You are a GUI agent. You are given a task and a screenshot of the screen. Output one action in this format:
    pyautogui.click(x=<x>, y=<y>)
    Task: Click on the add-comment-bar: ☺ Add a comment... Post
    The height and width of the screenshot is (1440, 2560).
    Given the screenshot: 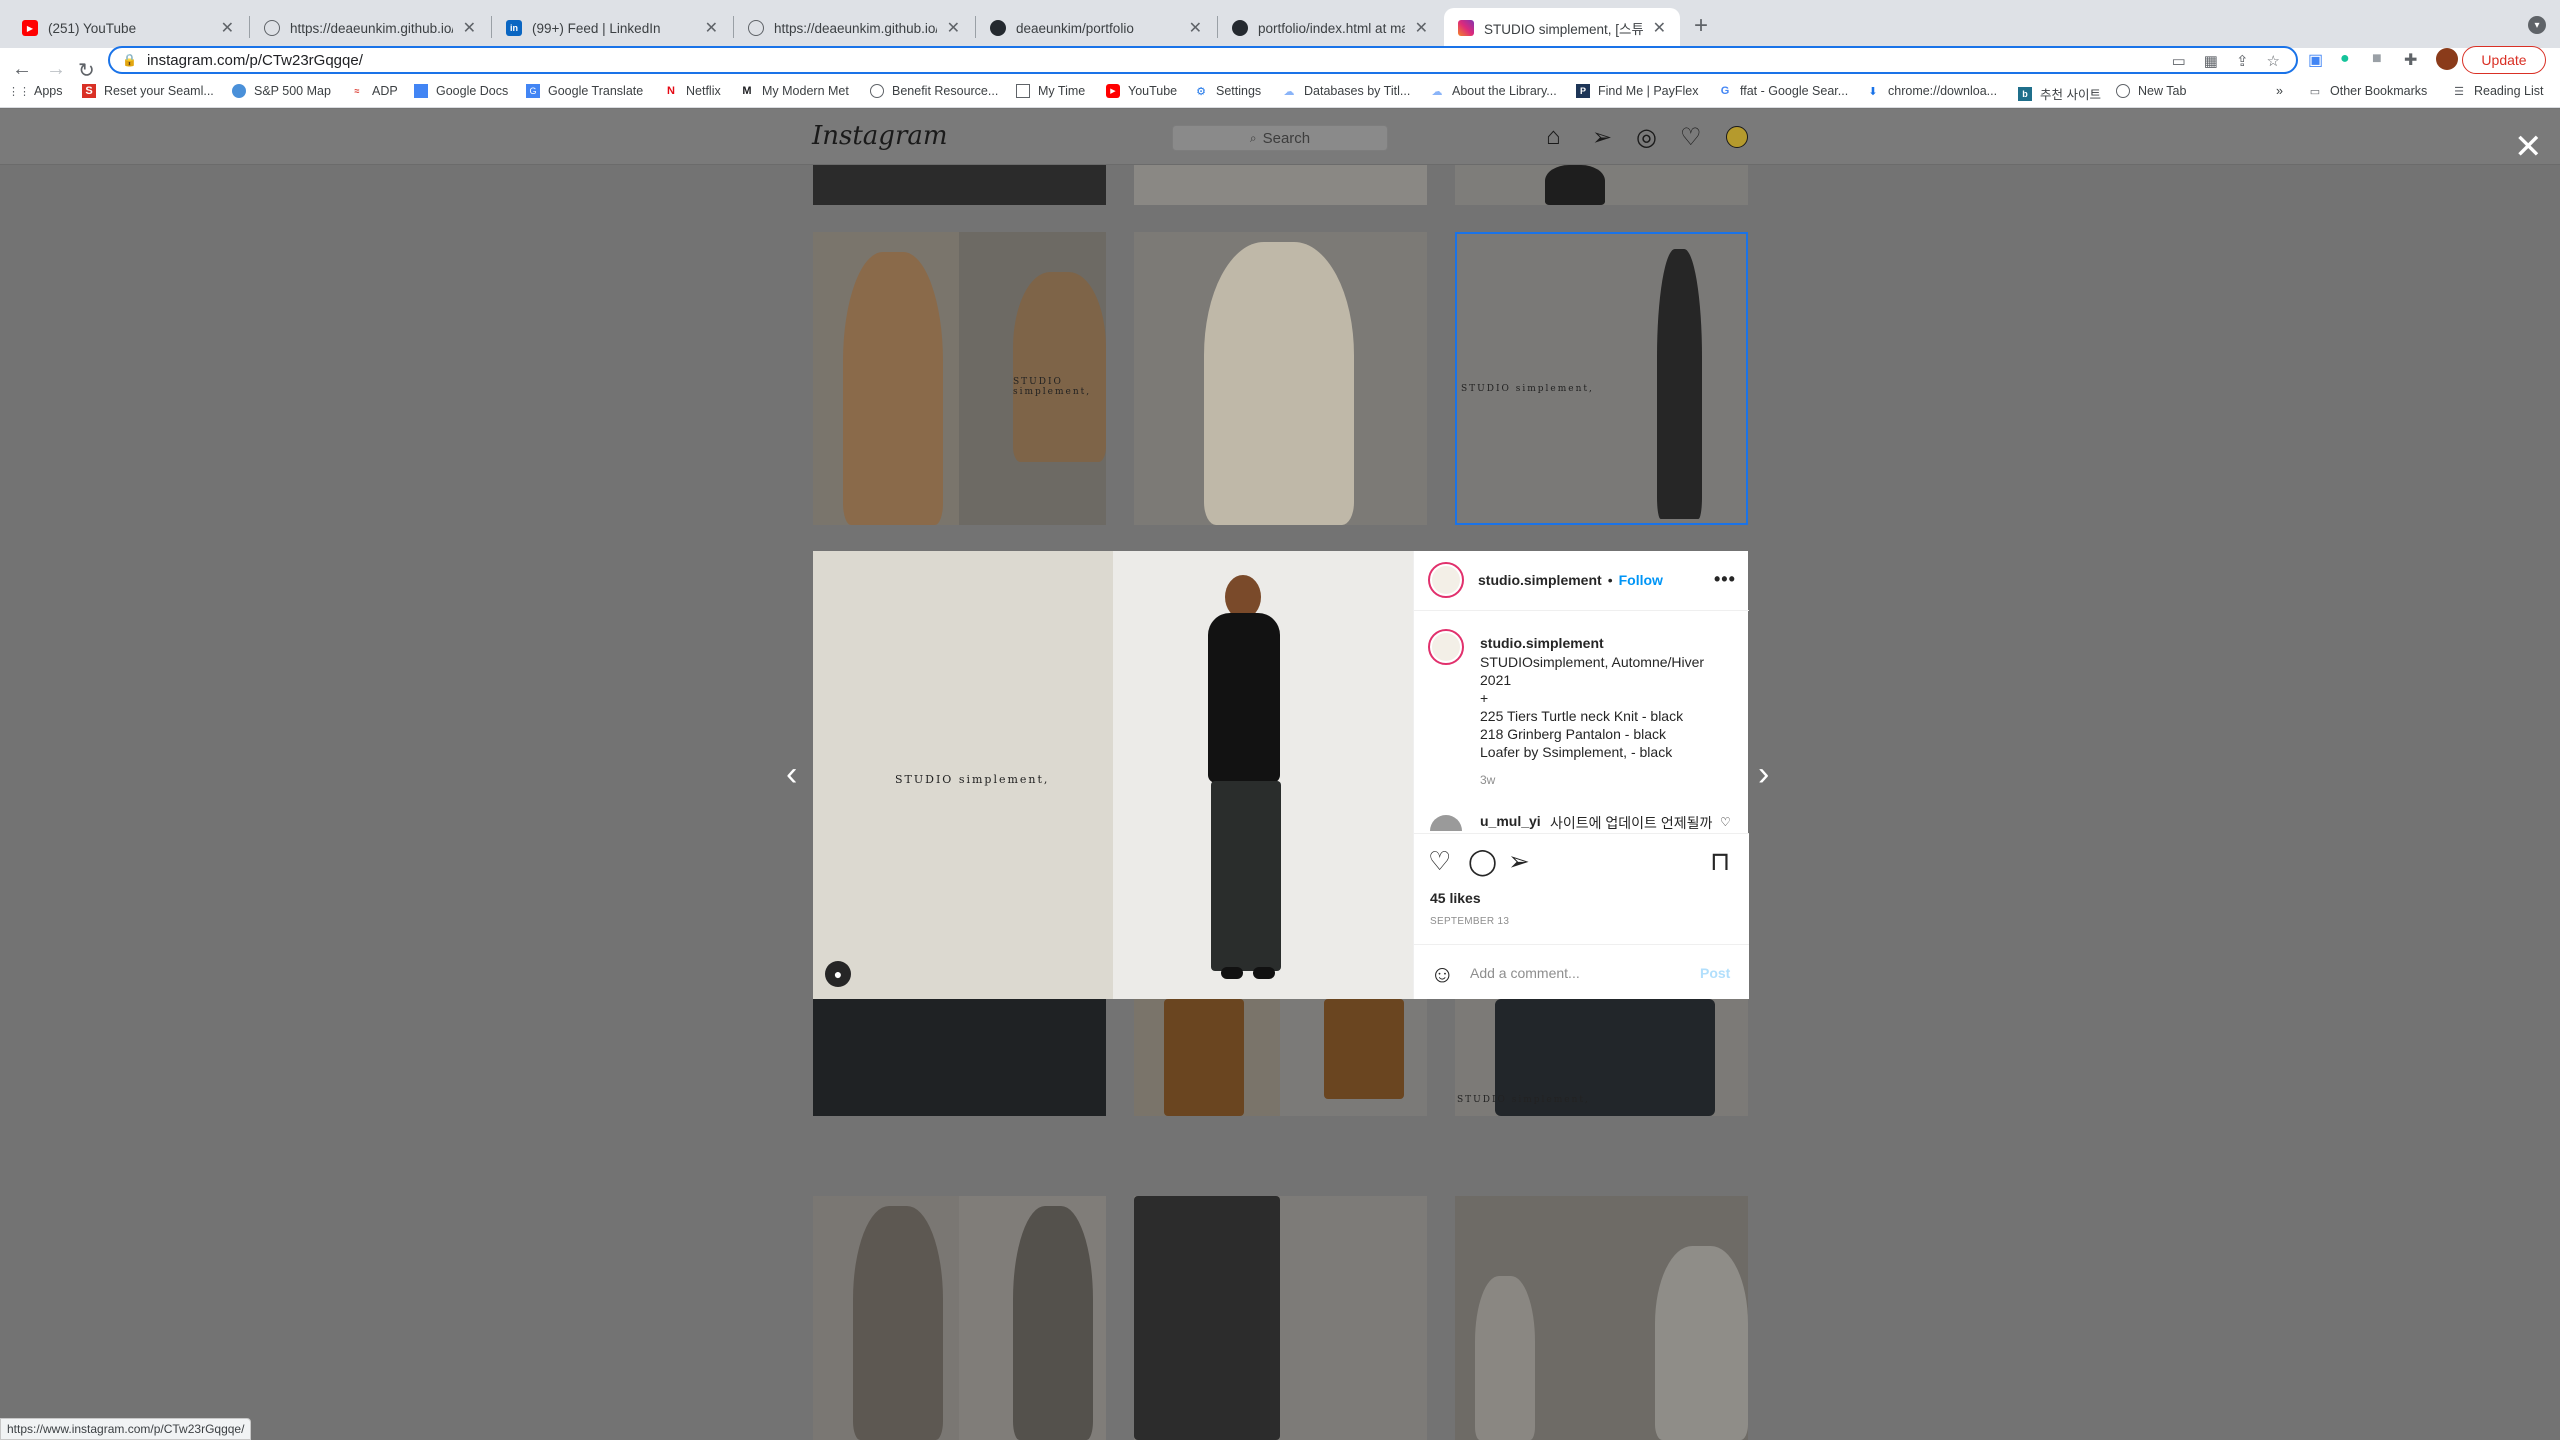 What is the action you would take?
    pyautogui.click(x=1581, y=972)
    